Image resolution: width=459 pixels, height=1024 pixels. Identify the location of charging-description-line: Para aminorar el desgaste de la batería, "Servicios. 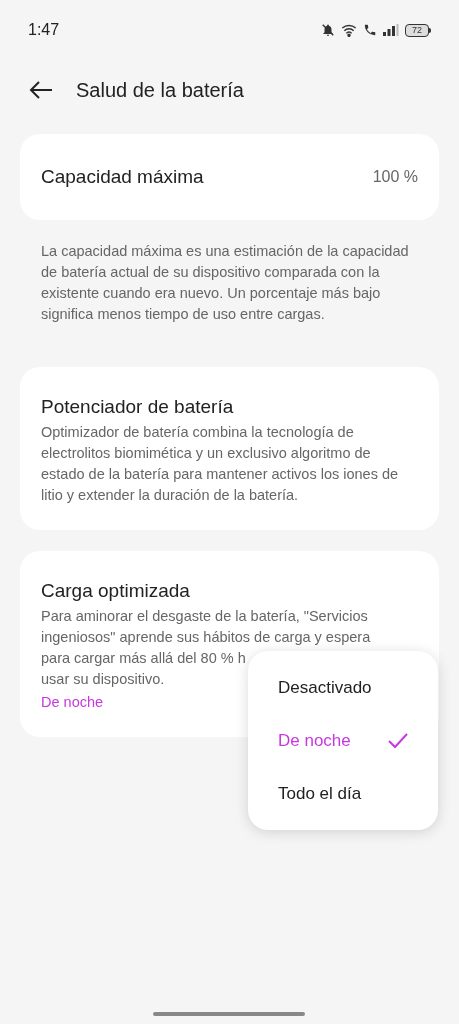
(204, 616).